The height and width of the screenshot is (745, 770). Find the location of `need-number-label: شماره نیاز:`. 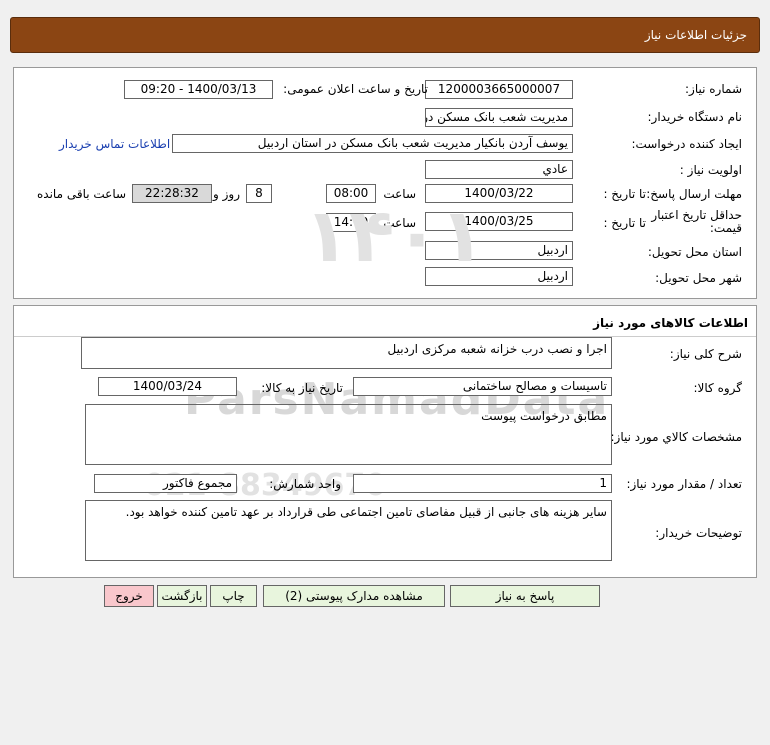

need-number-label: شماره نیاز: is located at coordinates (713, 89).